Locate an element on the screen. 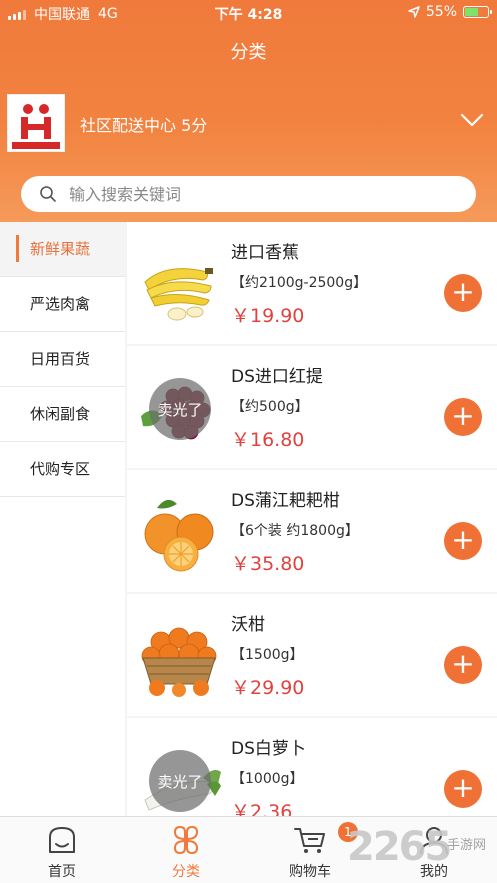 Image resolution: width=497 pixels, height=883 pixels. page-title: 分类 is located at coordinates (248, 52).